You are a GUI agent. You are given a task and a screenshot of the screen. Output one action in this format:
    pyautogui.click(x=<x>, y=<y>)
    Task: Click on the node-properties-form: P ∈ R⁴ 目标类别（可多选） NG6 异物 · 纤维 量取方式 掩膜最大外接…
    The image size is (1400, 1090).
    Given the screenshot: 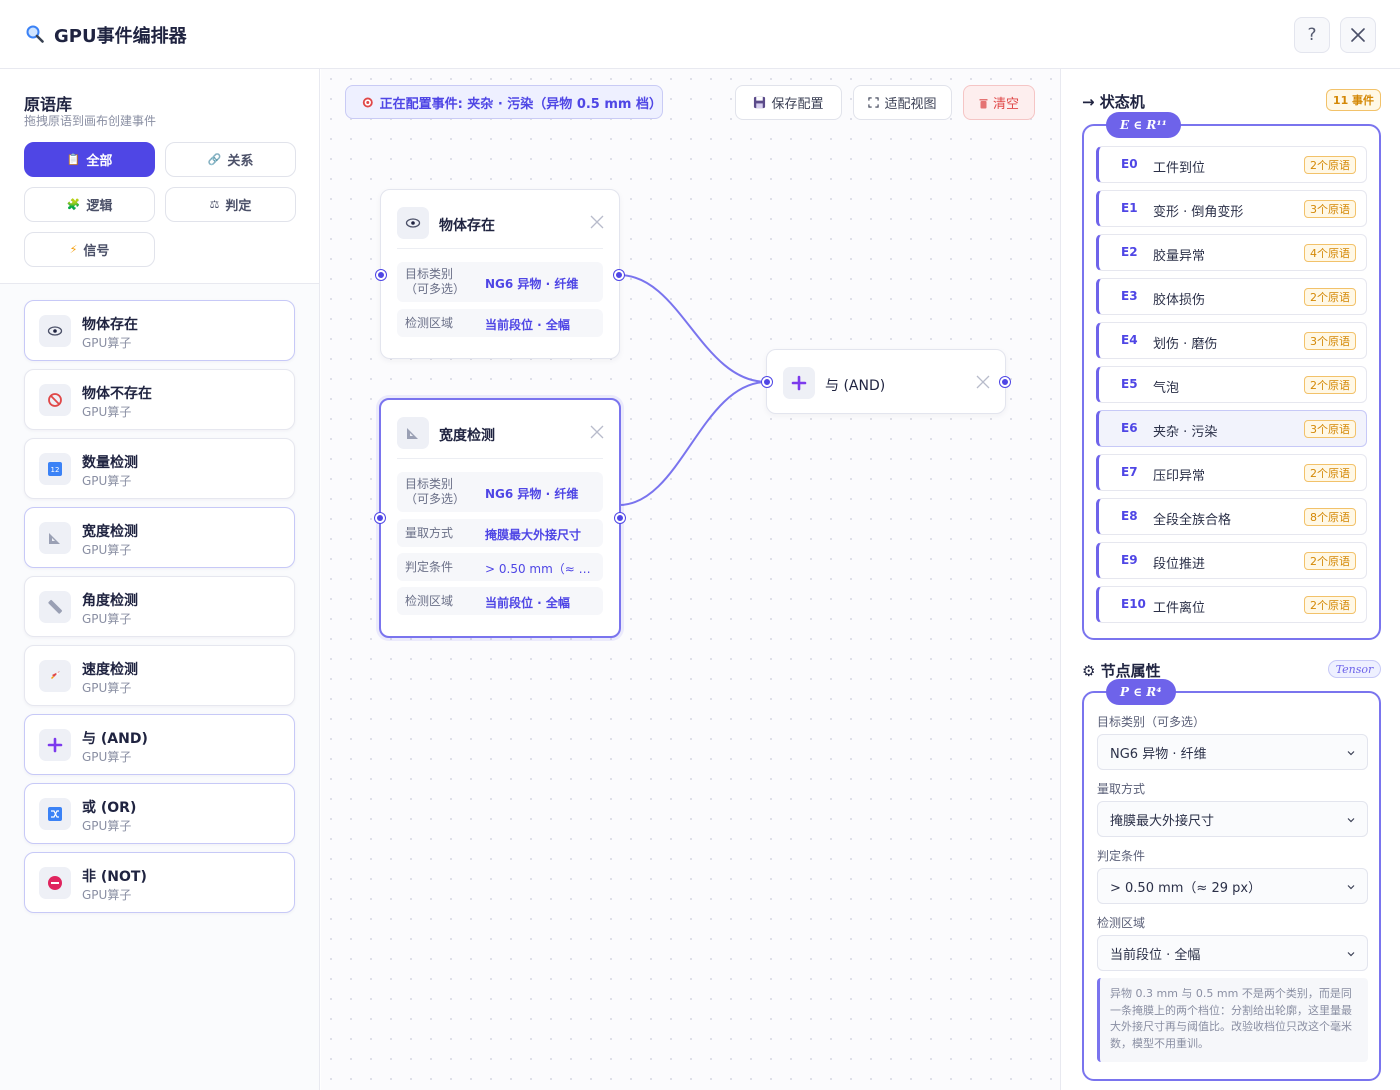 What is the action you would take?
    pyautogui.click(x=1231, y=880)
    